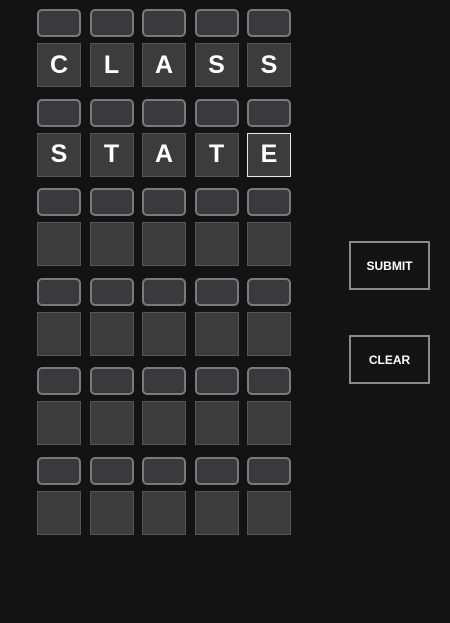 This screenshot has height=623, width=450. I want to click on submit-button: SUBMIT, so click(389, 265).